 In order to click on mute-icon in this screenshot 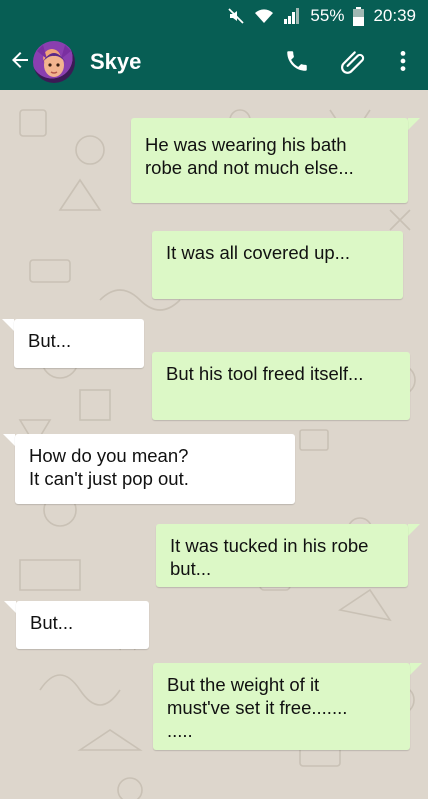, I will do `click(236, 16)`.